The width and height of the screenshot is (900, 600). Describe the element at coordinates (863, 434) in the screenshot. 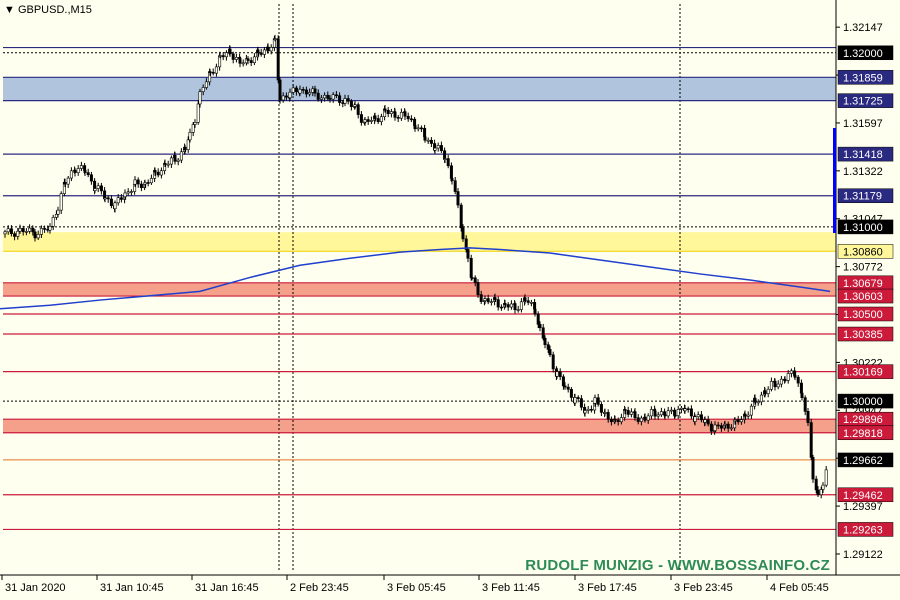

I see `price-tag-label: 1.29818` at that location.